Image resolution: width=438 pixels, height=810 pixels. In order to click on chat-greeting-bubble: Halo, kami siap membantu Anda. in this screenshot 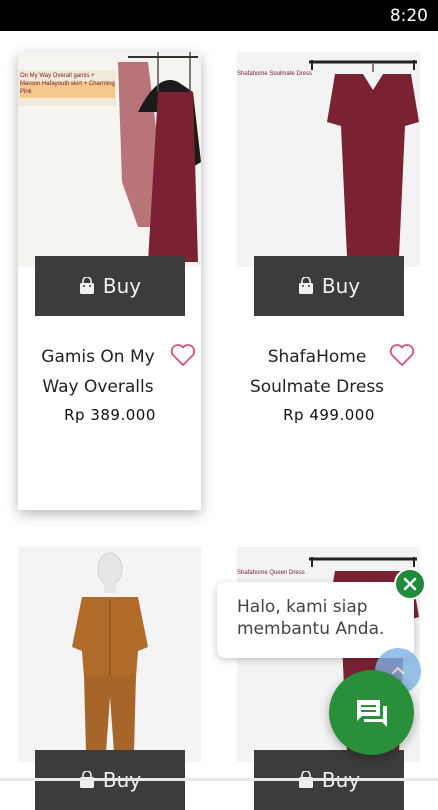, I will do `click(315, 620)`.